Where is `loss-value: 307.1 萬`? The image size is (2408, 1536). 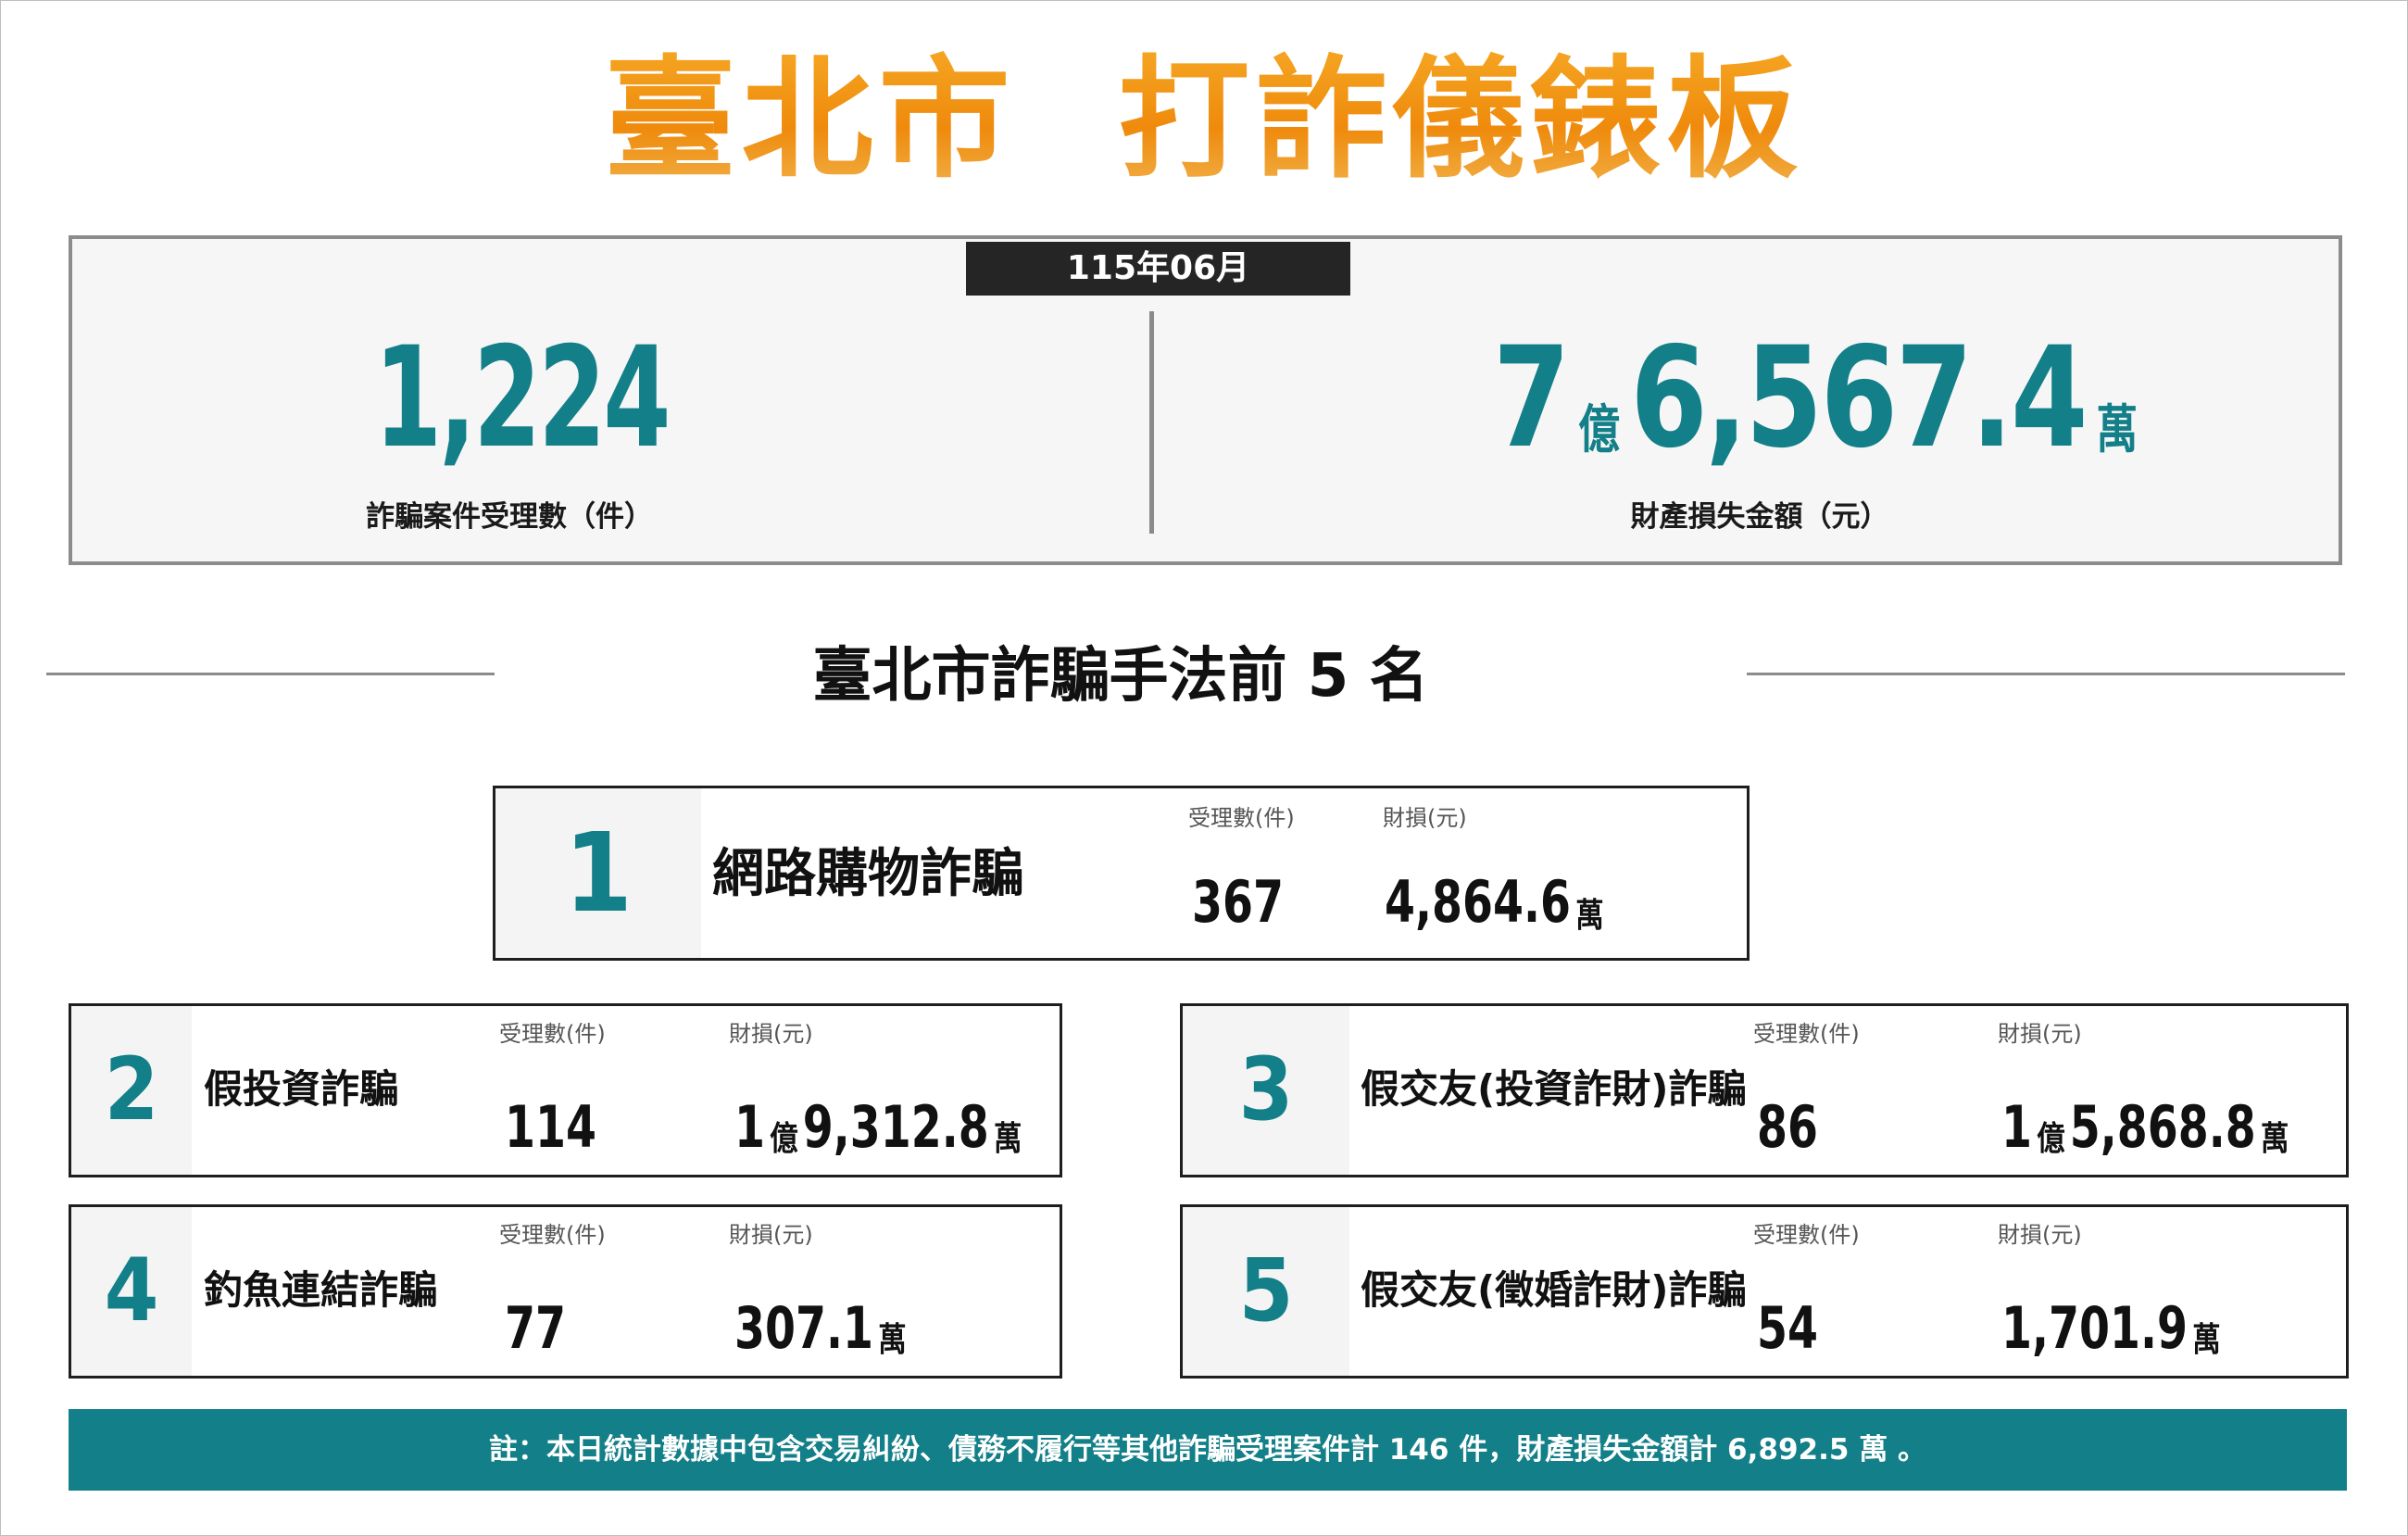
loss-value: 307.1 萬 is located at coordinates (822, 1328).